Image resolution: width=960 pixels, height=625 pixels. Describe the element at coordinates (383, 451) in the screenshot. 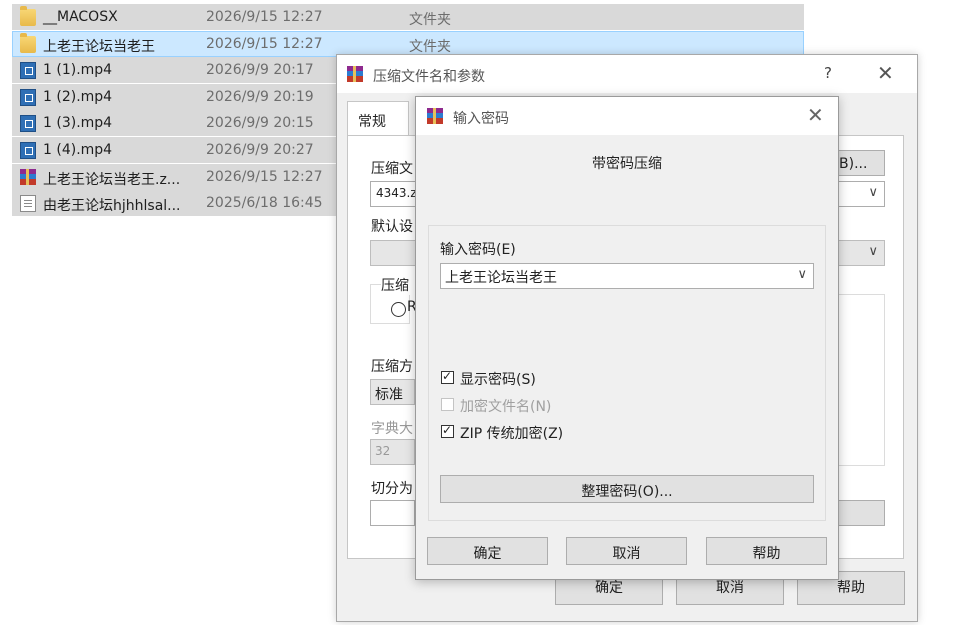

I see `dictionary-size-value: 32` at that location.